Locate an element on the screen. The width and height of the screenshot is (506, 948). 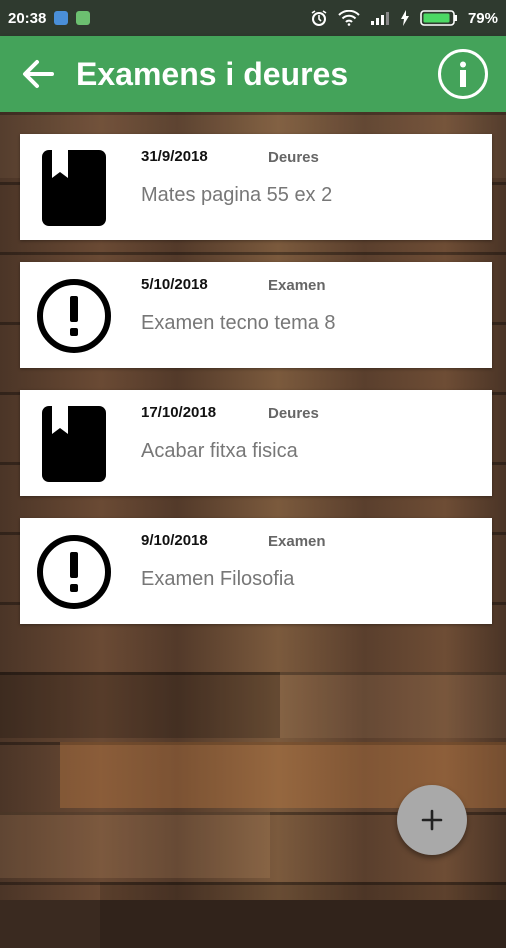
item-text: Acabar fitxa fisica is located at coordinates (219, 451).